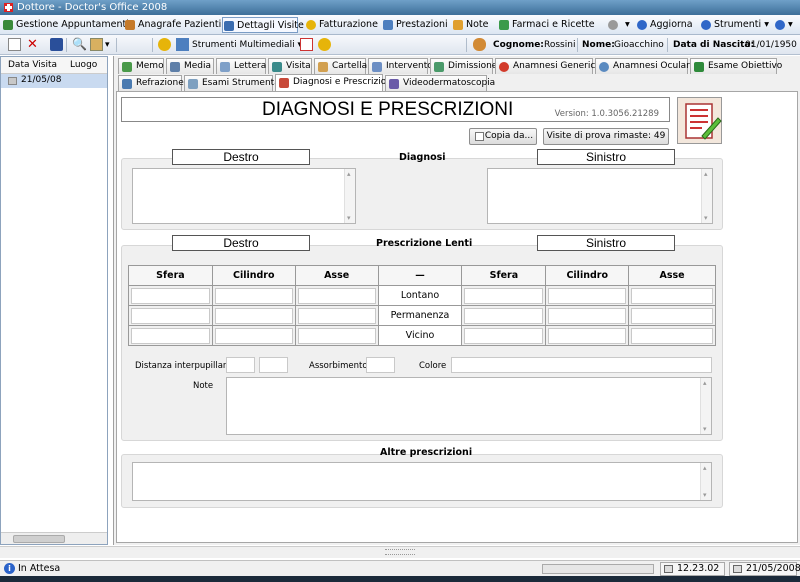 Image resolution: width=800 pixels, height=582 pixels. Describe the element at coordinates (422, 335) in the screenshot. I see `table-row: Vicino` at that location.